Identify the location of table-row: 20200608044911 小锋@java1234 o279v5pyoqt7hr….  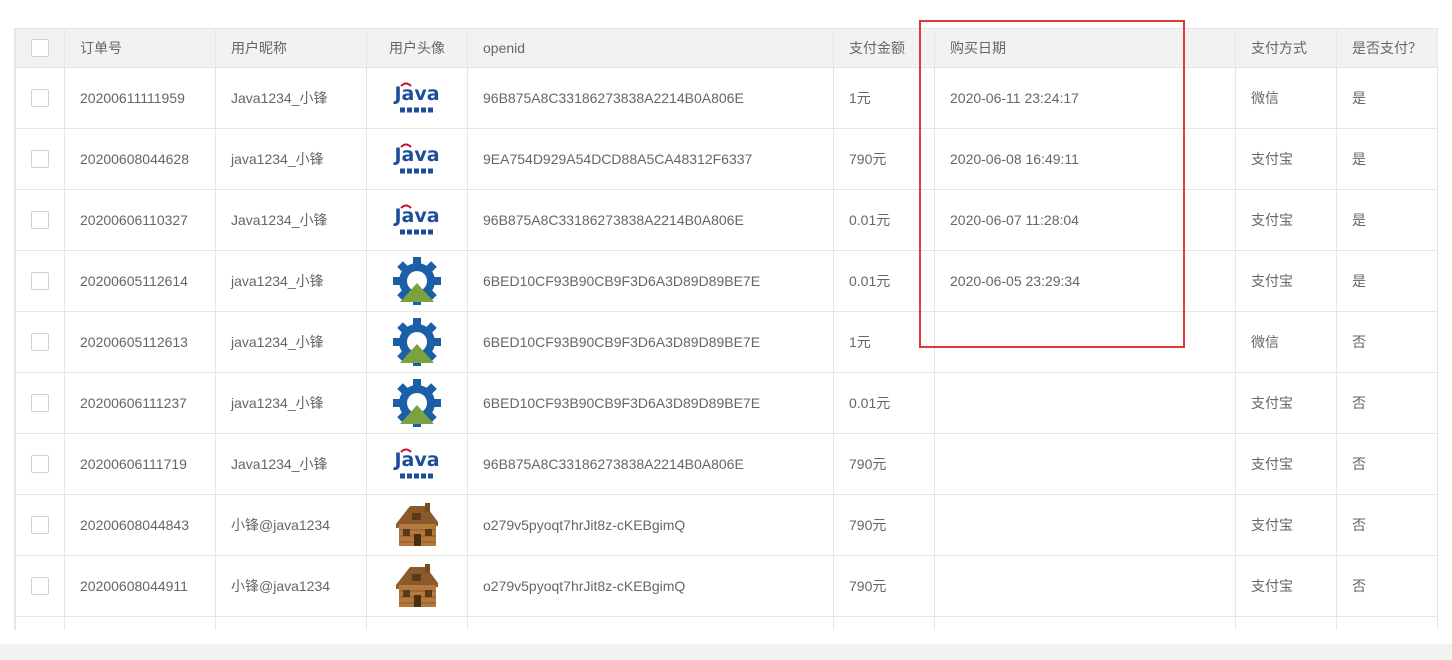
(726, 586).